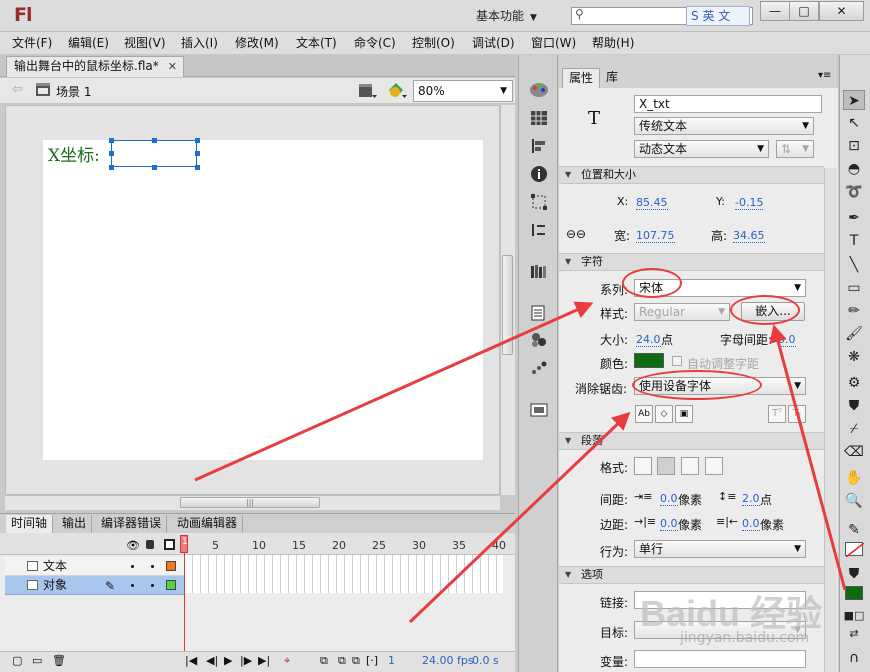 The width and height of the screenshot is (870, 672). What do you see at coordinates (854, 593) in the screenshot?
I see `fill-color-swatch` at bounding box center [854, 593].